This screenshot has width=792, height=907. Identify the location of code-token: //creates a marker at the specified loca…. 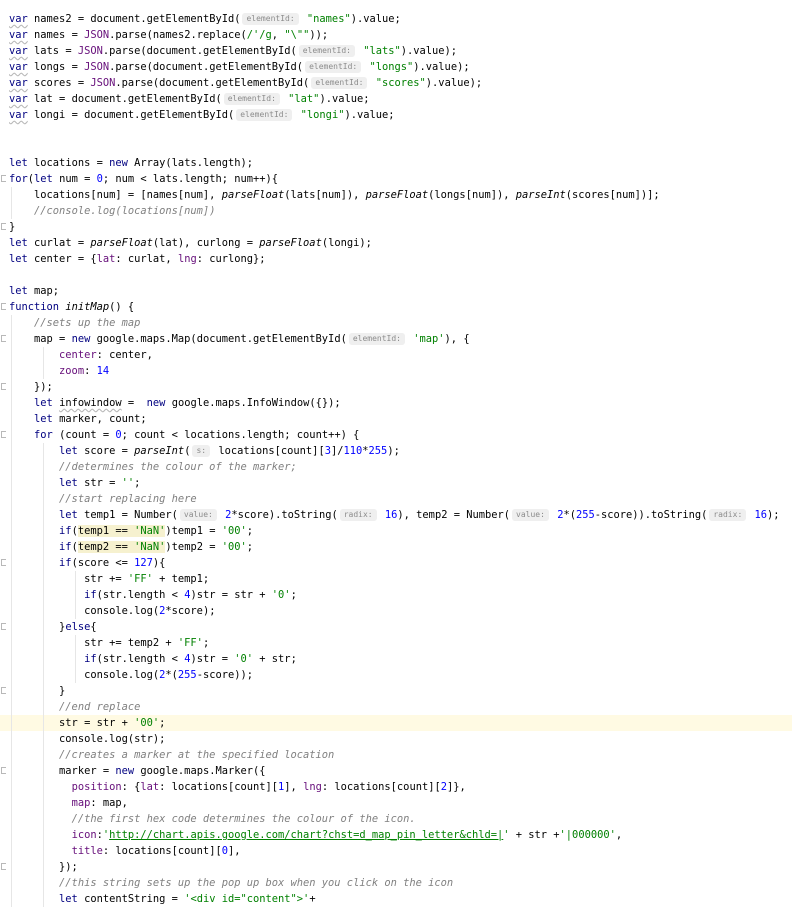
(197, 755).